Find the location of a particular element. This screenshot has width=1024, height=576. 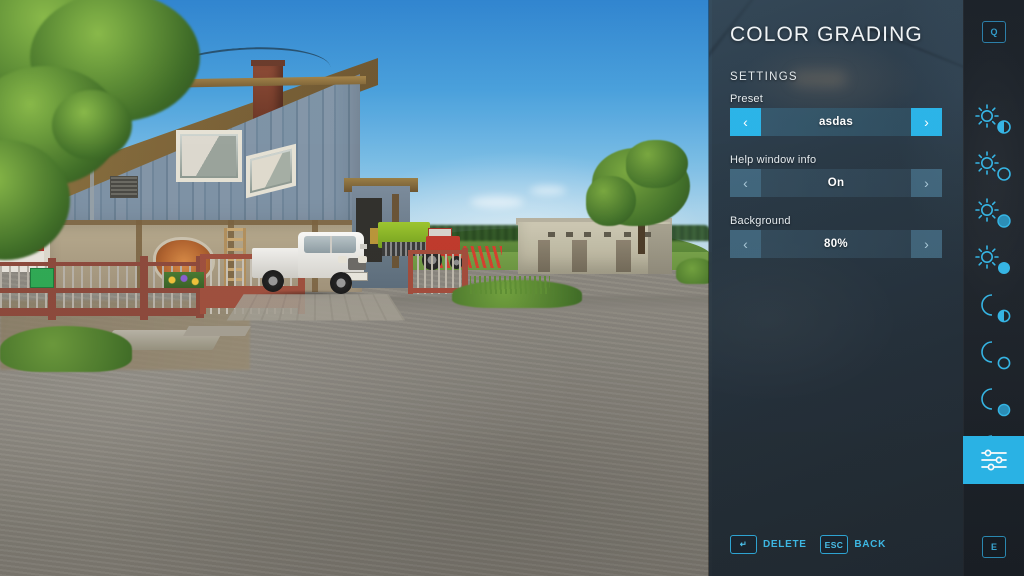

q-key-icon: Q is located at coordinates (994, 32).